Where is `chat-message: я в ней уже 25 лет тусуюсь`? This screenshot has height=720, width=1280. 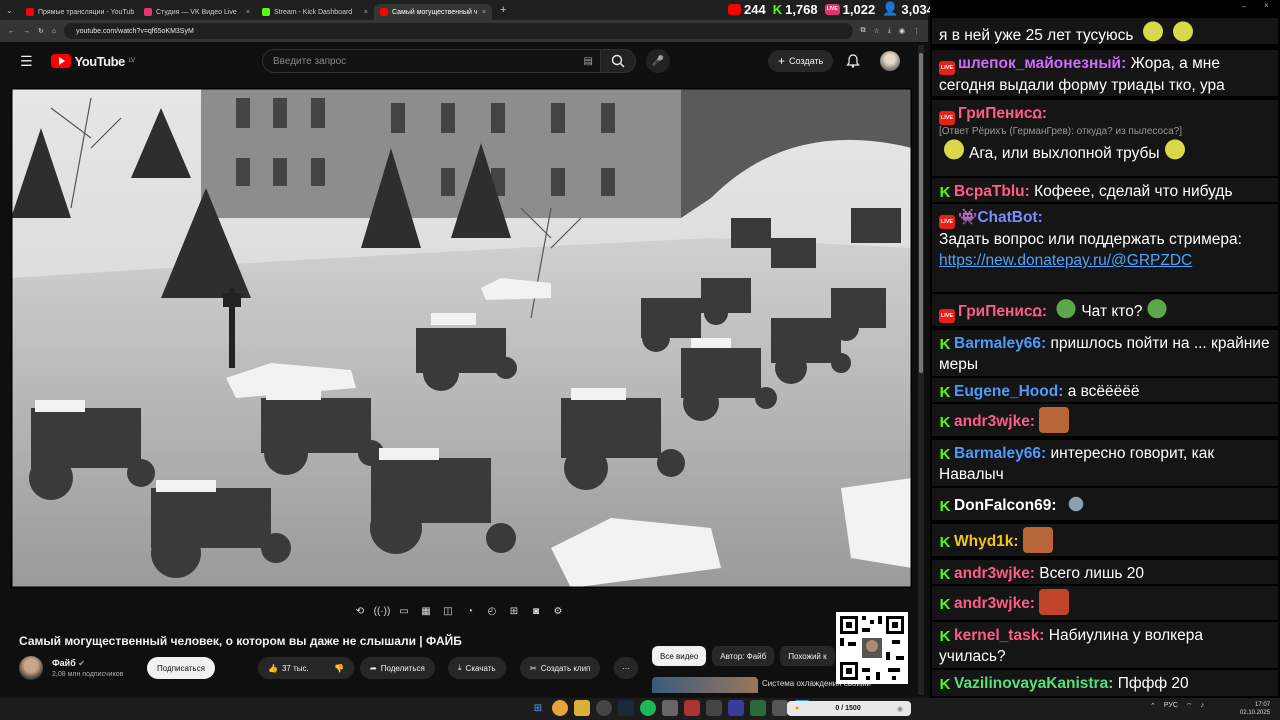
chat-message: я в ней уже 25 лет тусуюсь is located at coordinates (1105, 32).